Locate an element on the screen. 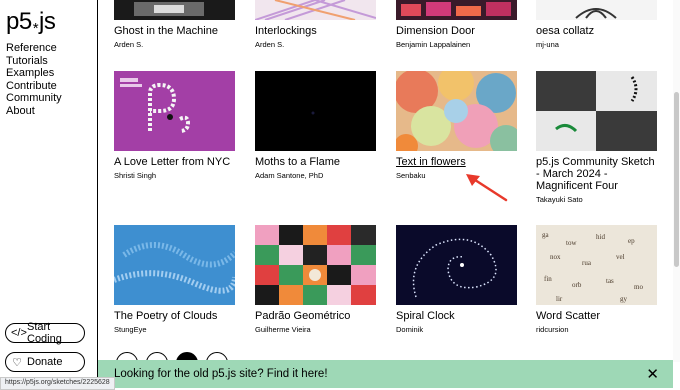 The width and height of the screenshot is (680, 390). sketch-card: Ghost in the Machine Arden S. is located at coordinates (174, 24).